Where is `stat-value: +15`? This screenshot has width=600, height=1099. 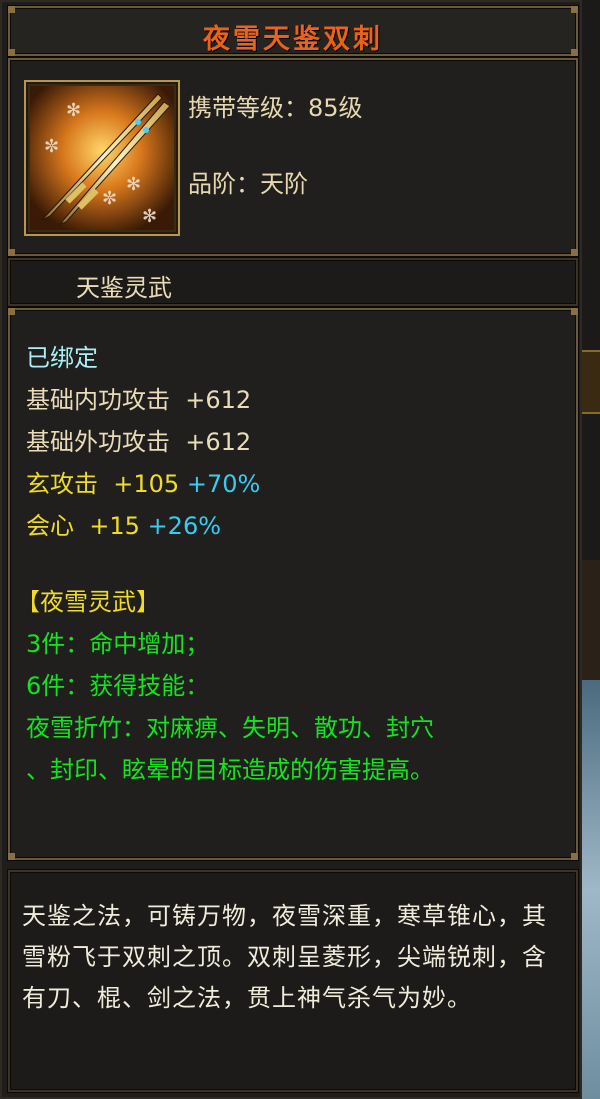
stat-value: +15 is located at coordinates (114, 526).